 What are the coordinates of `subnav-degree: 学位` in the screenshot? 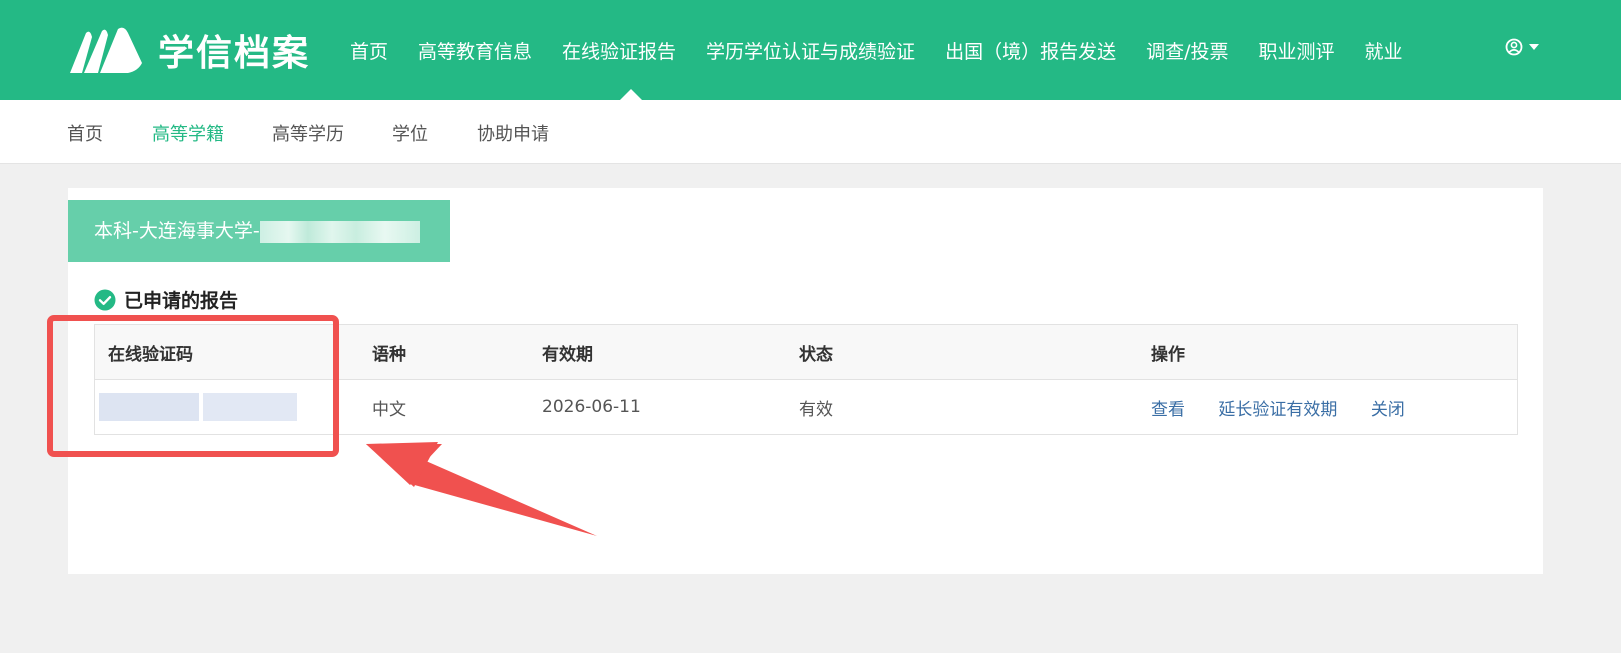 It's located at (410, 133).